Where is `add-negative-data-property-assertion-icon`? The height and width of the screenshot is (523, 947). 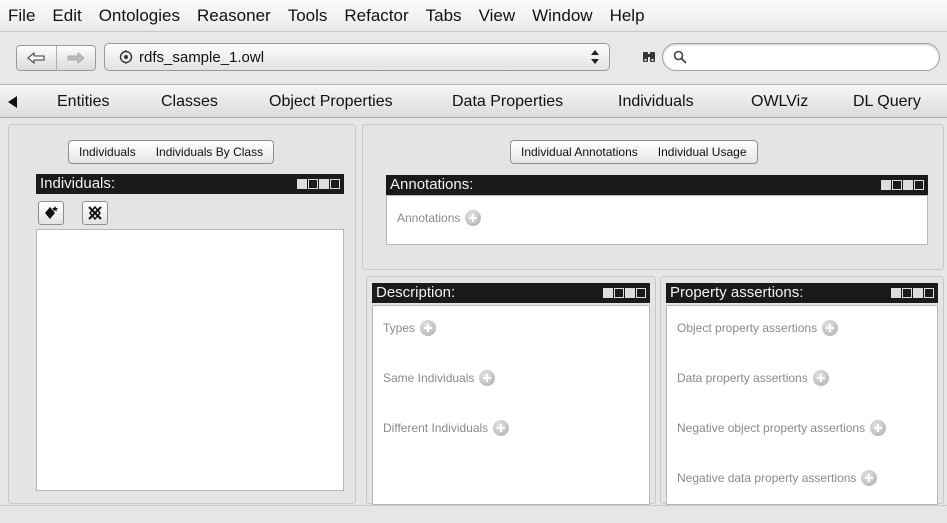 add-negative-data-property-assertion-icon is located at coordinates (869, 478).